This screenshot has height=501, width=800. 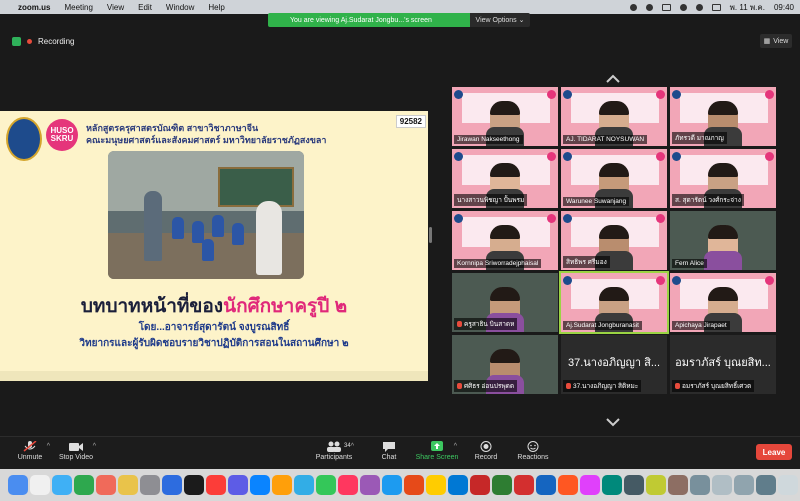 What do you see at coordinates (505, 302) in the screenshot?
I see `participant-tile: ครูสาธิน บินสาดห` at bounding box center [505, 302].